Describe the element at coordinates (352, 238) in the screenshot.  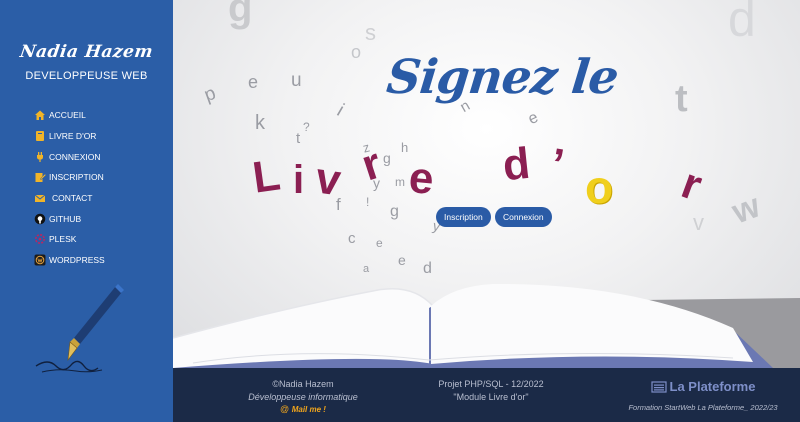
I see `decorative-letter: c` at that location.